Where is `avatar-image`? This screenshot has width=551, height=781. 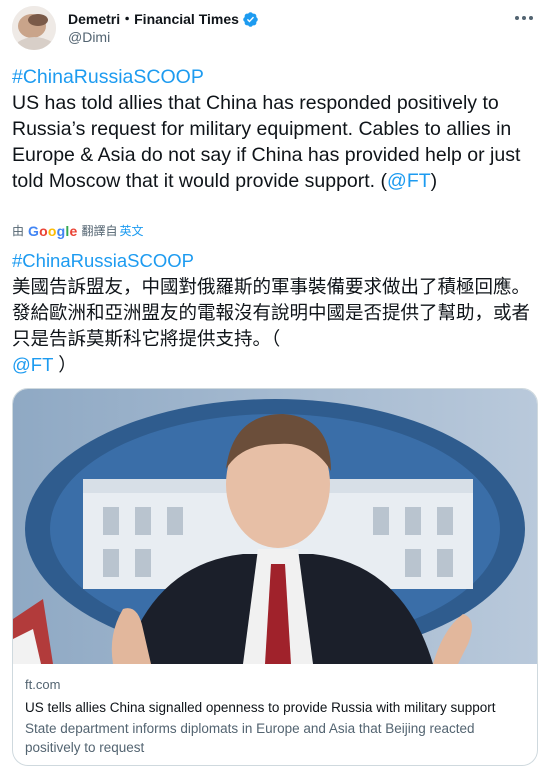
avatar-image is located at coordinates (34, 28).